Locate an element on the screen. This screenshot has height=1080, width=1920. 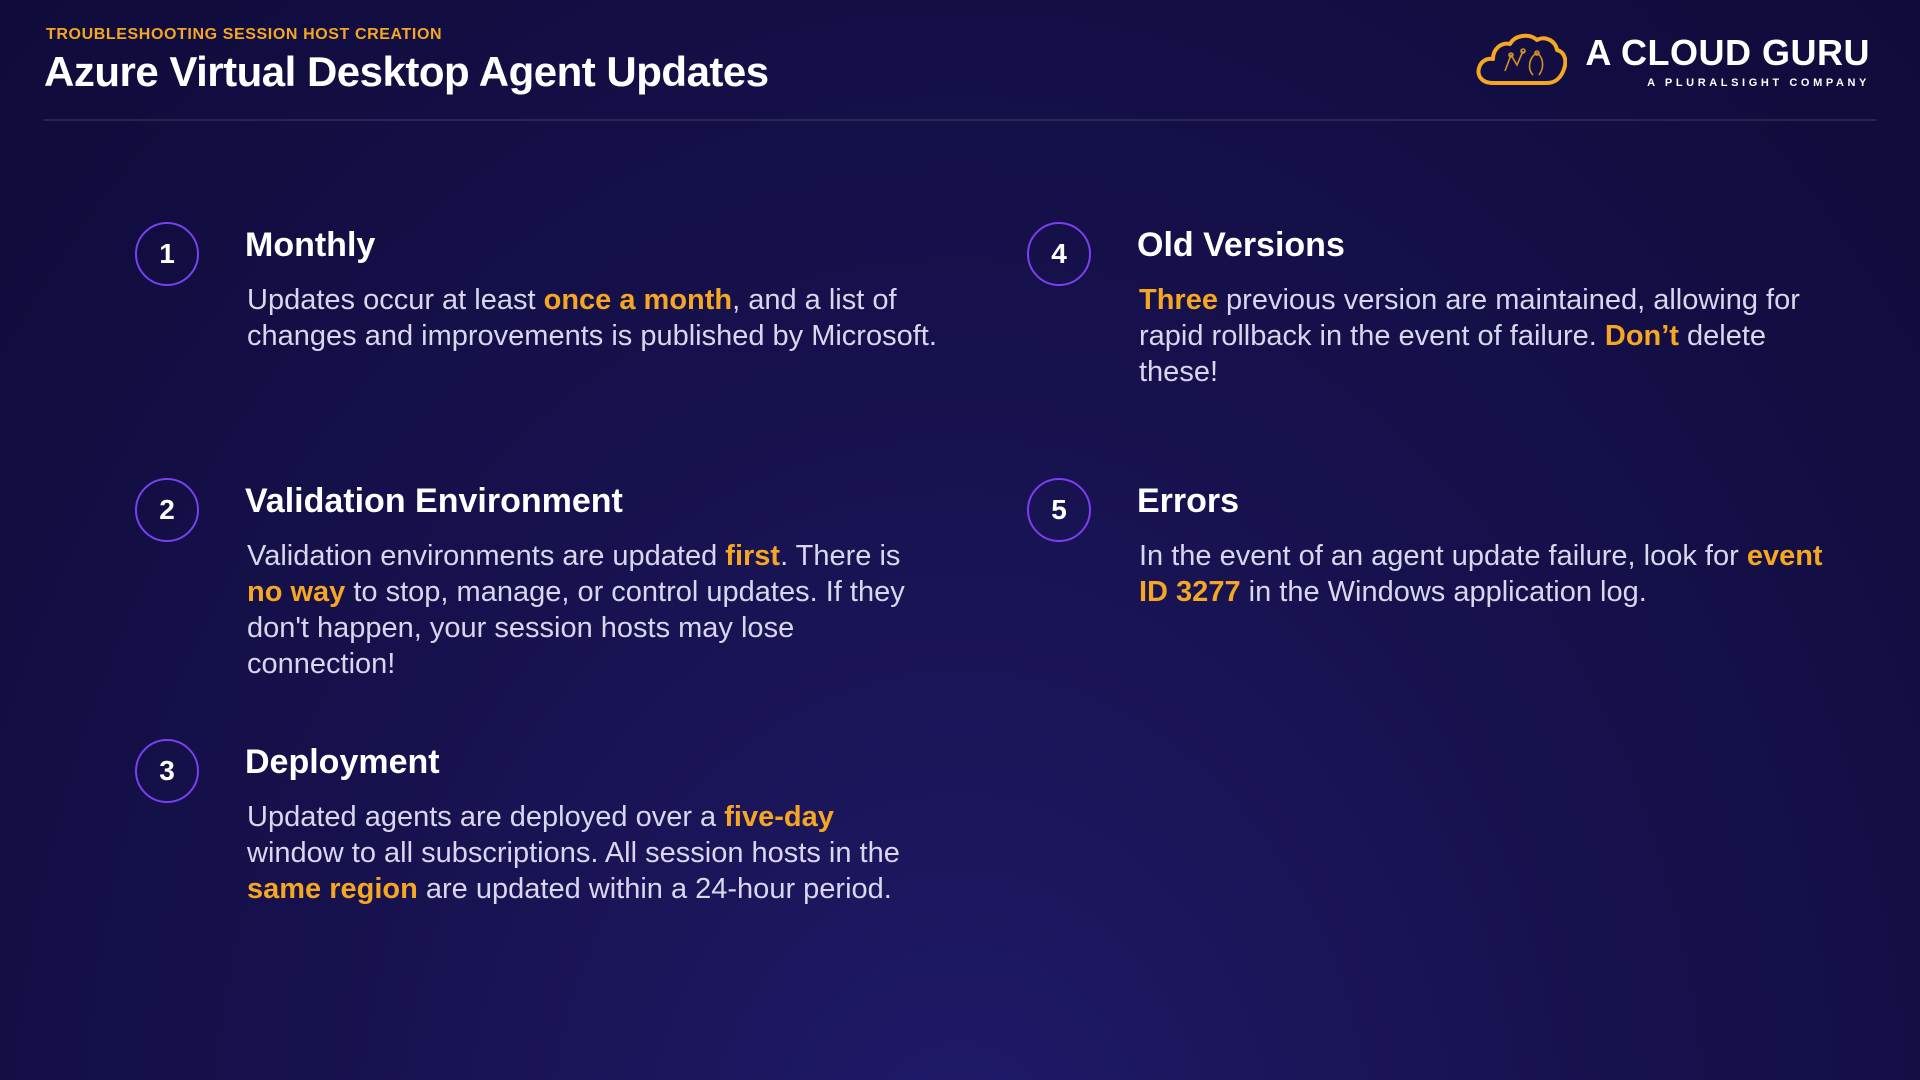
brand-logo: A CLOUD GURU A PLURALSIGHT COMPANY is located at coordinates (1672, 61).